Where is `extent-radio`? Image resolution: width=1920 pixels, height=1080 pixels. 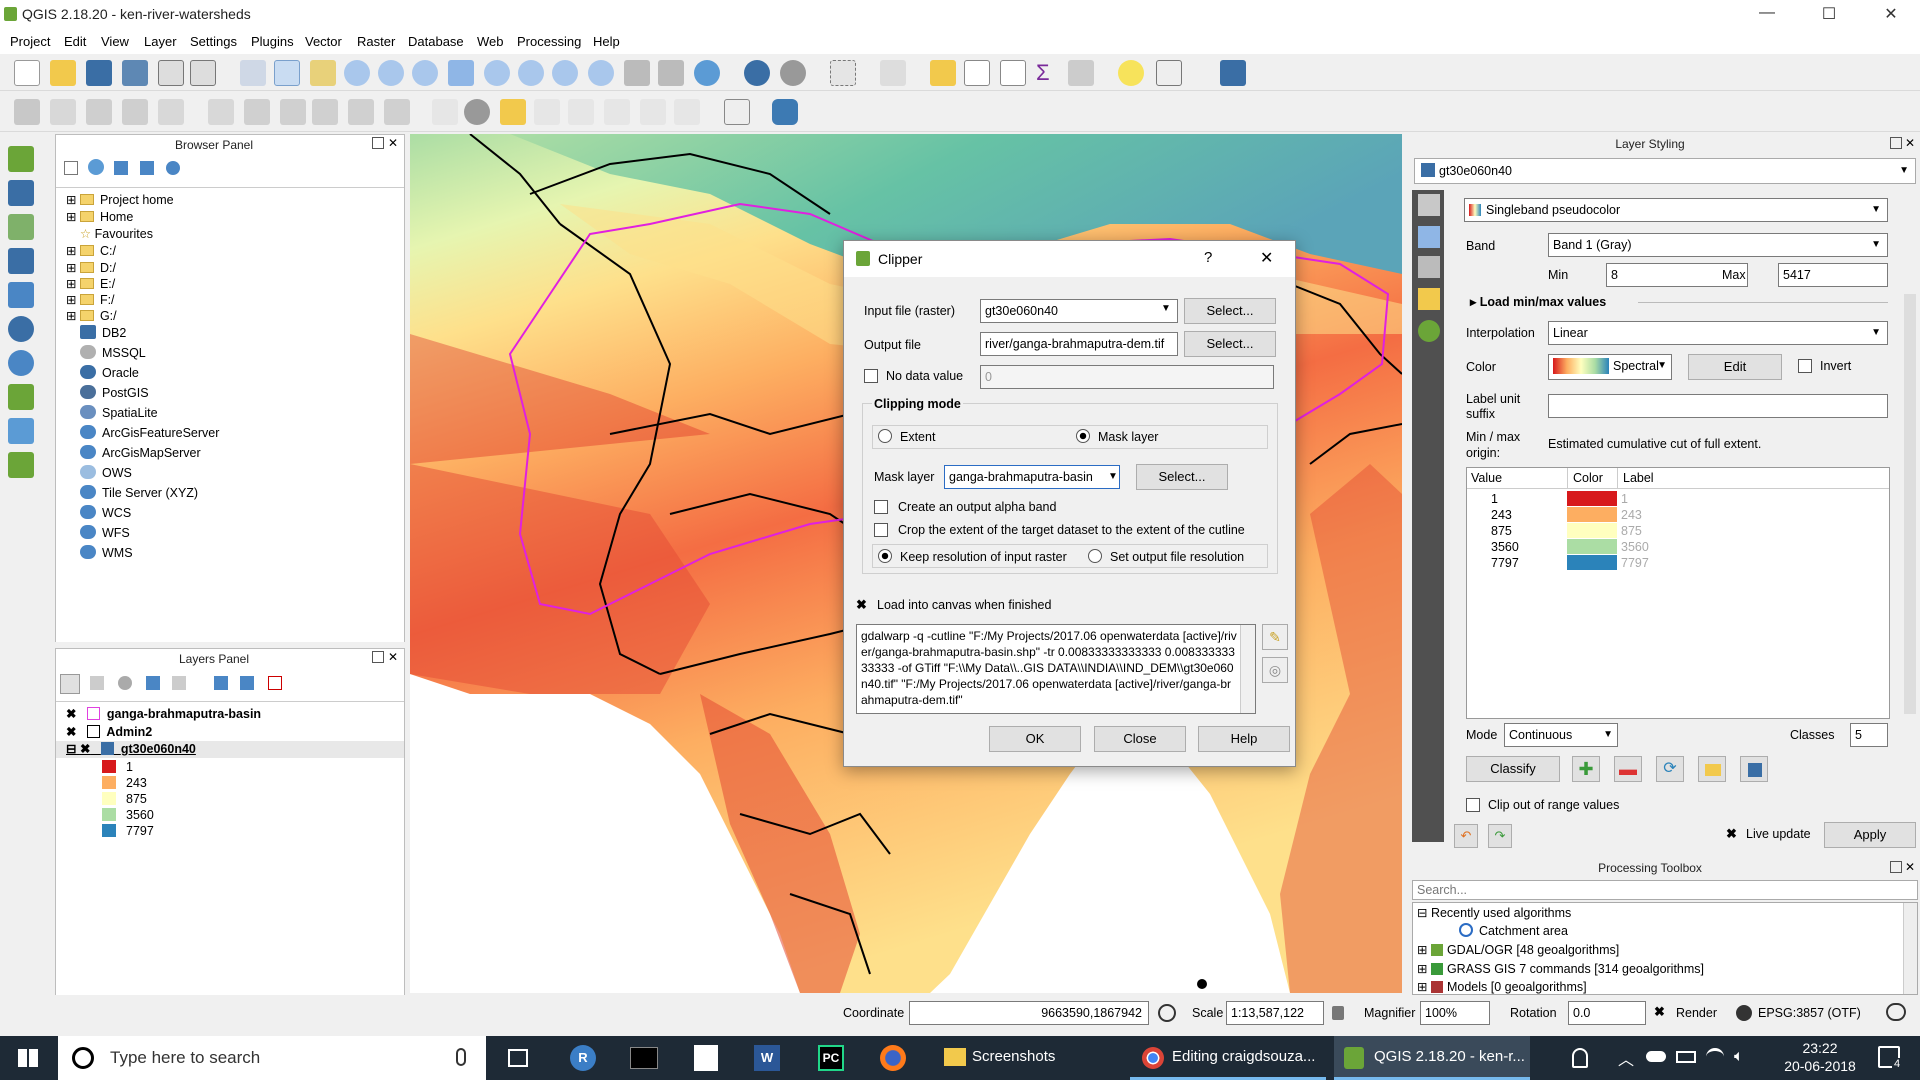
extent-radio is located at coordinates (885, 436).